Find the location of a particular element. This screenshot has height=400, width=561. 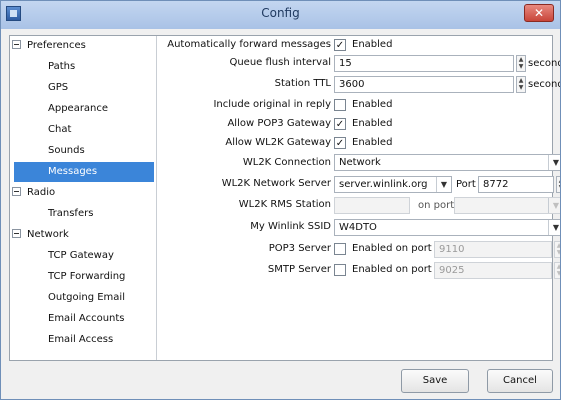

smtp-server-enabled-label: Enabled on port is located at coordinates (392, 269).